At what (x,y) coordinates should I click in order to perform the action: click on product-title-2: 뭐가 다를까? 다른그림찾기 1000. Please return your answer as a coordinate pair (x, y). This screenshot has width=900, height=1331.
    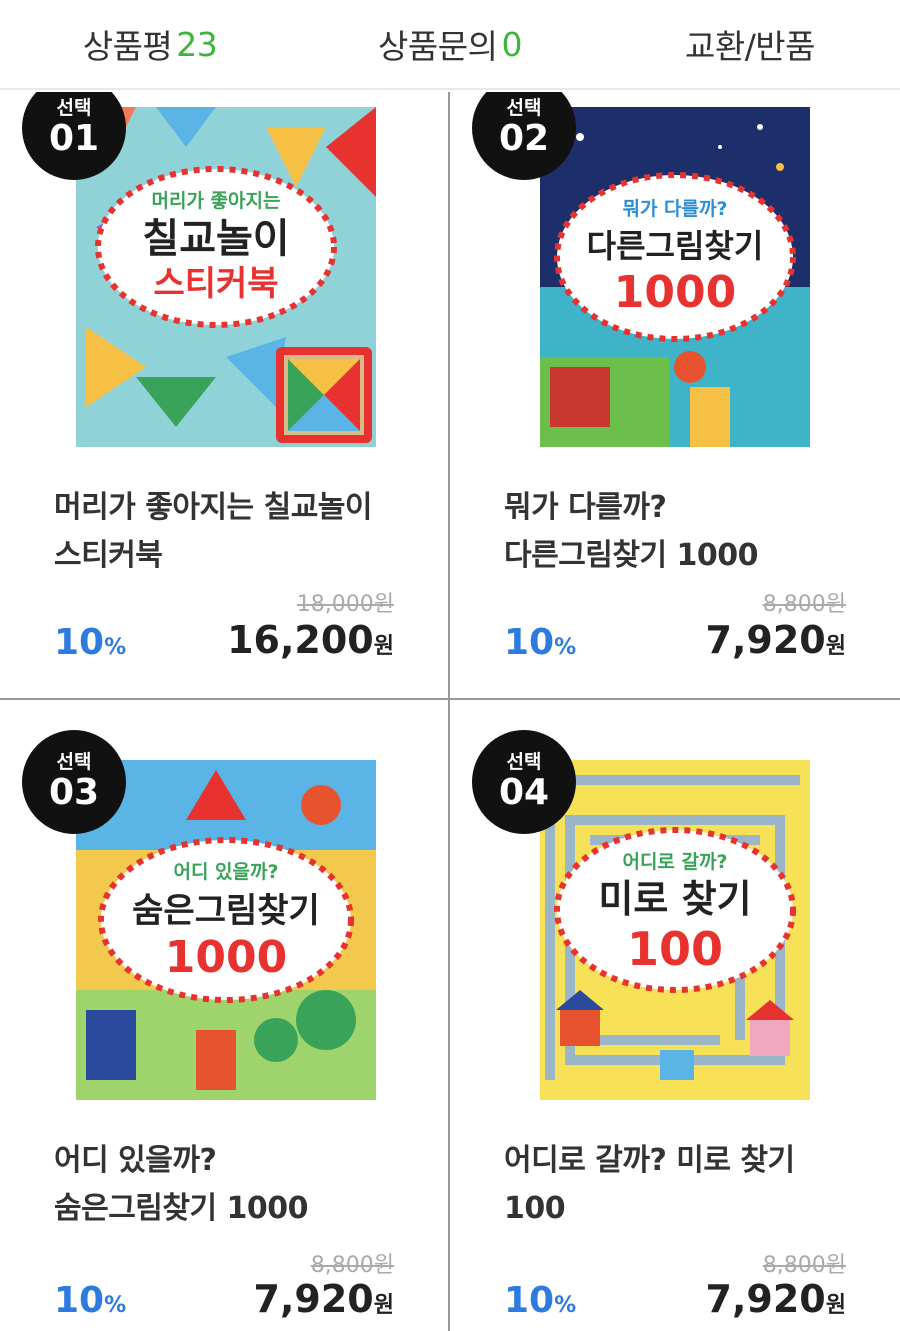
    Looking at the image, I should click on (694, 532).